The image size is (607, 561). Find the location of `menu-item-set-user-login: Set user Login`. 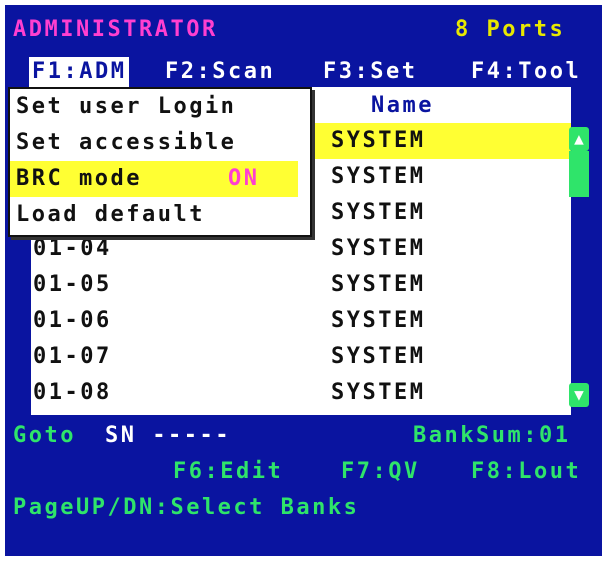

menu-item-set-user-login: Set user Login is located at coordinates (160, 107).